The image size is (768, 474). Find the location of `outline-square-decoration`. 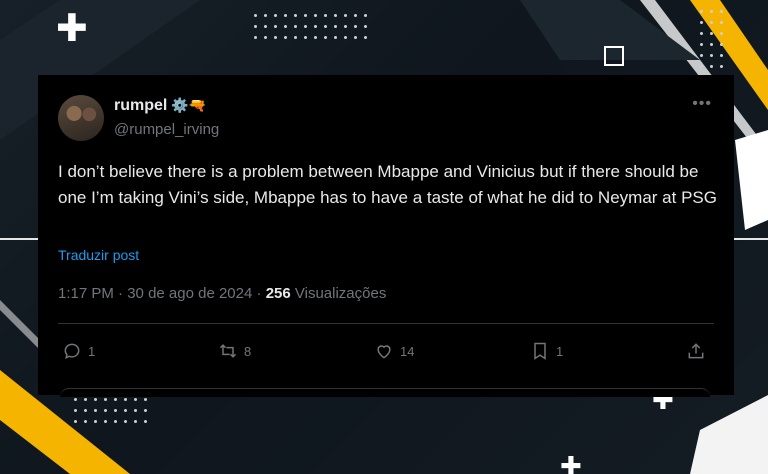

outline-square-decoration is located at coordinates (614, 56).